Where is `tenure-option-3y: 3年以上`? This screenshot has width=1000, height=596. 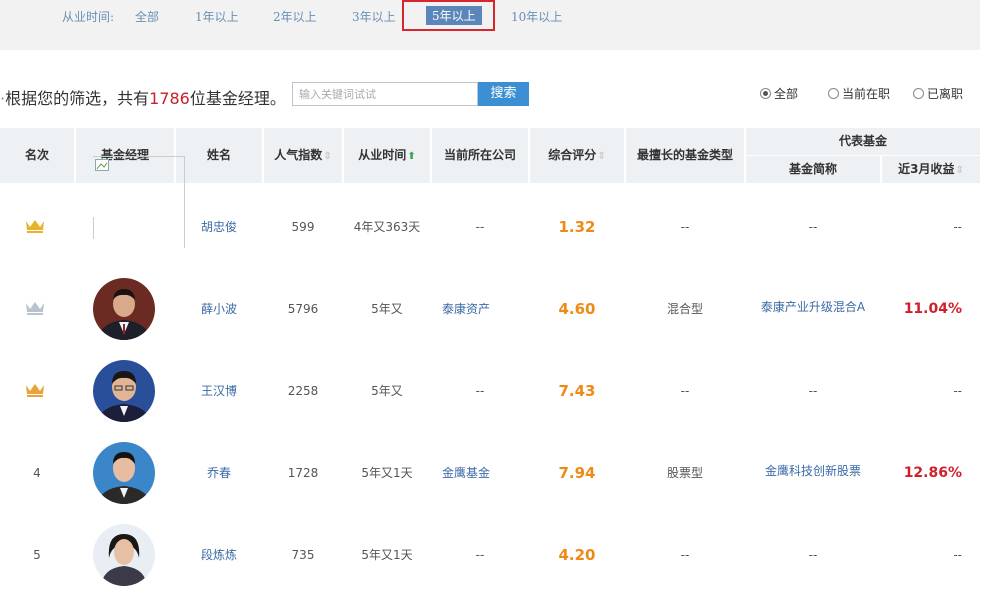
tenure-option-3y: 3年以上 is located at coordinates (374, 16).